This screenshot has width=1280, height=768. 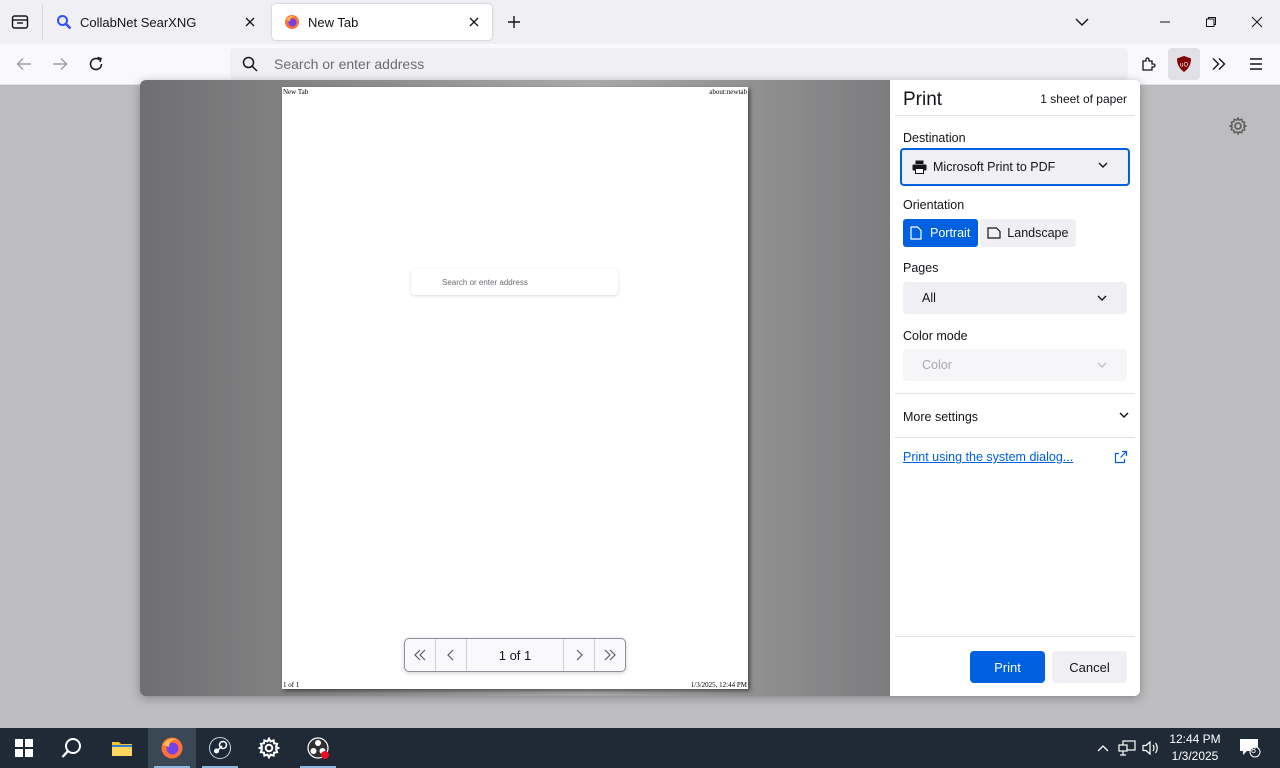 I want to click on plus-icon, so click(x=514, y=22).